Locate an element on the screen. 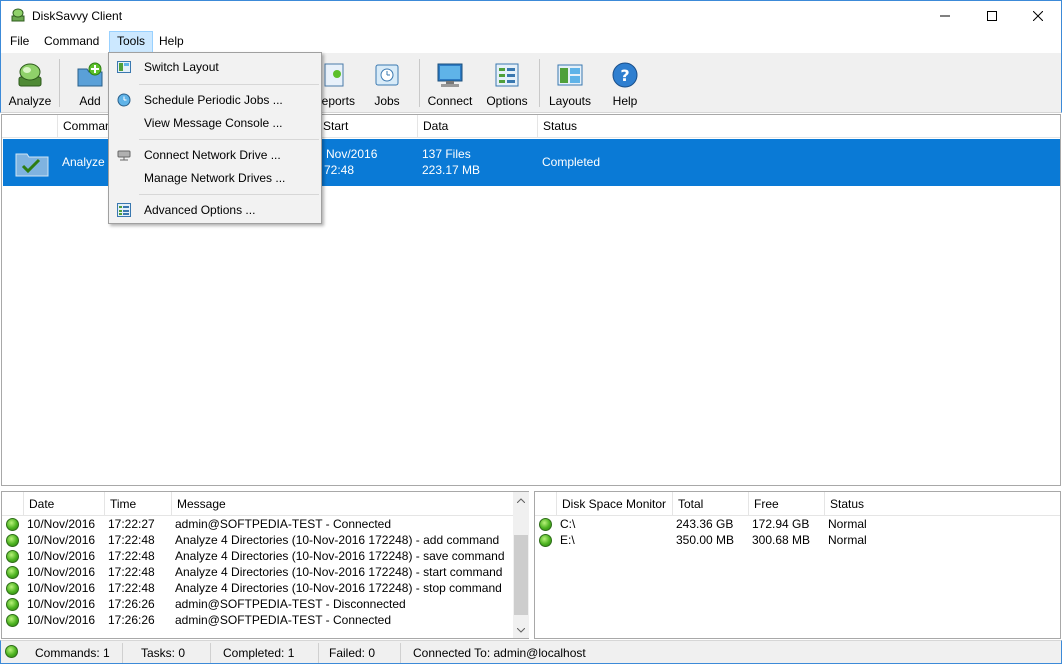 This screenshot has height=664, width=1062. column-start: Start is located at coordinates (368, 126).